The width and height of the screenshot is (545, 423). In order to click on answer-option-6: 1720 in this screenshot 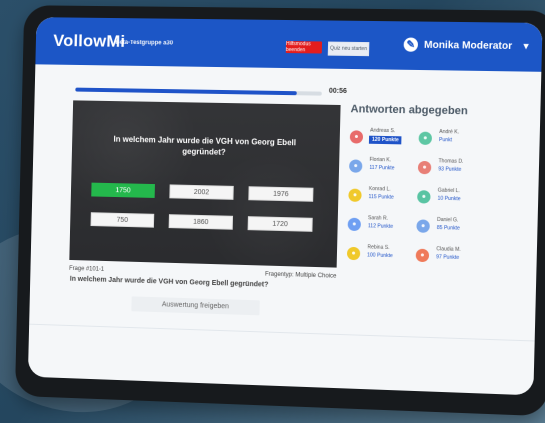, I will do `click(280, 224)`.